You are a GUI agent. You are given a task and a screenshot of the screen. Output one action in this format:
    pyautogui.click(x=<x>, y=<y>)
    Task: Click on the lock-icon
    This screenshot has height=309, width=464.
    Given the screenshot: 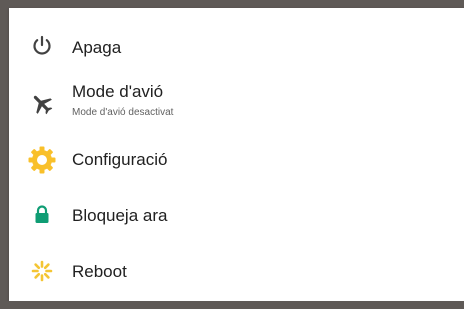 What is the action you would take?
    pyautogui.click(x=42, y=215)
    